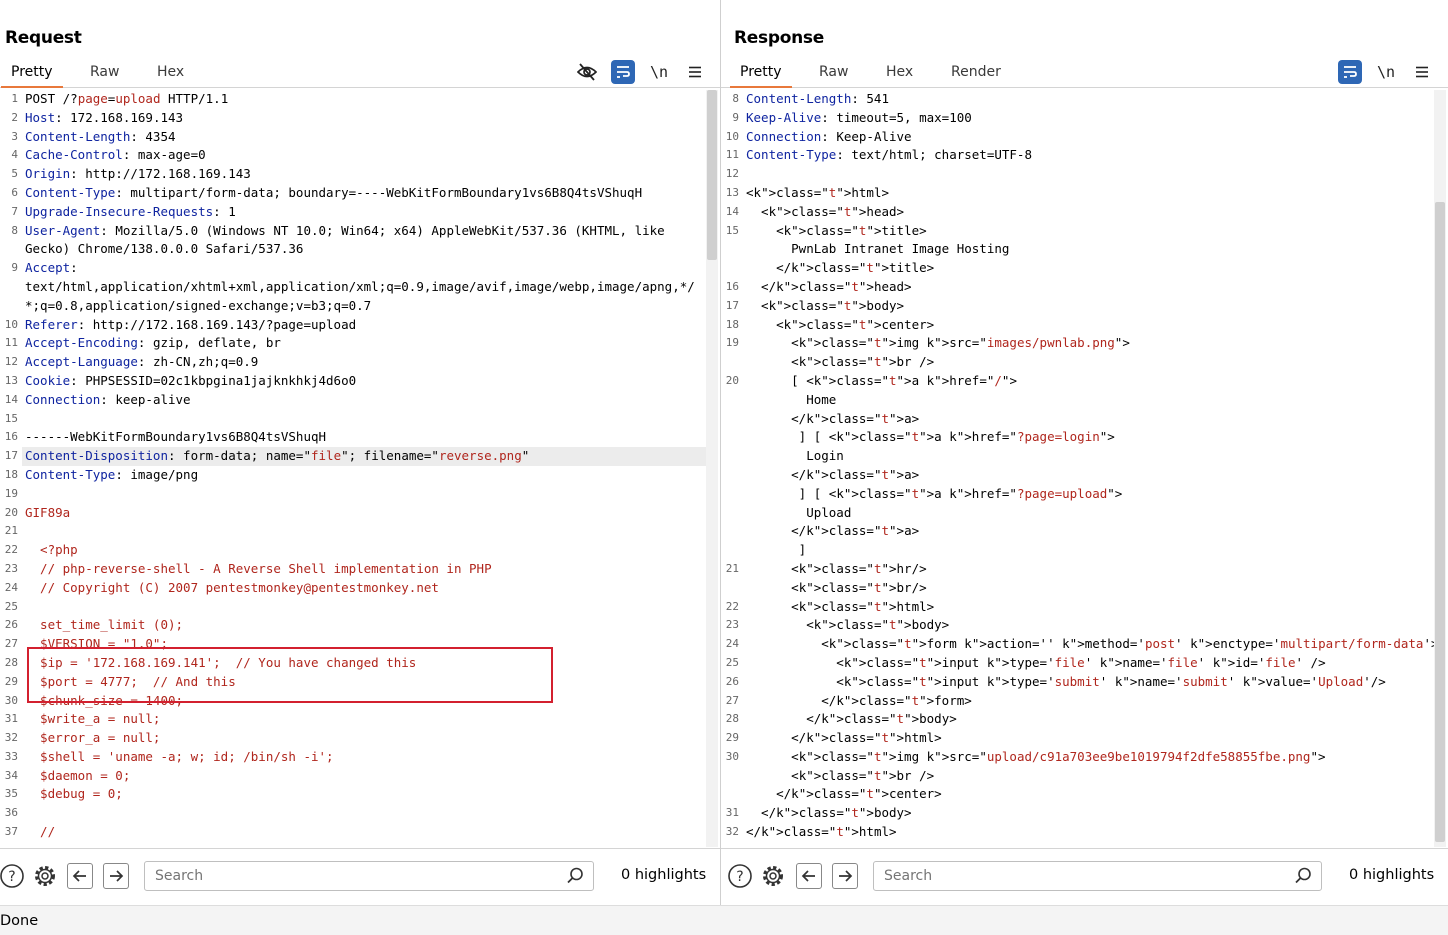 The height and width of the screenshot is (935, 1448). I want to click on line-text: Accept:, so click(51, 268).